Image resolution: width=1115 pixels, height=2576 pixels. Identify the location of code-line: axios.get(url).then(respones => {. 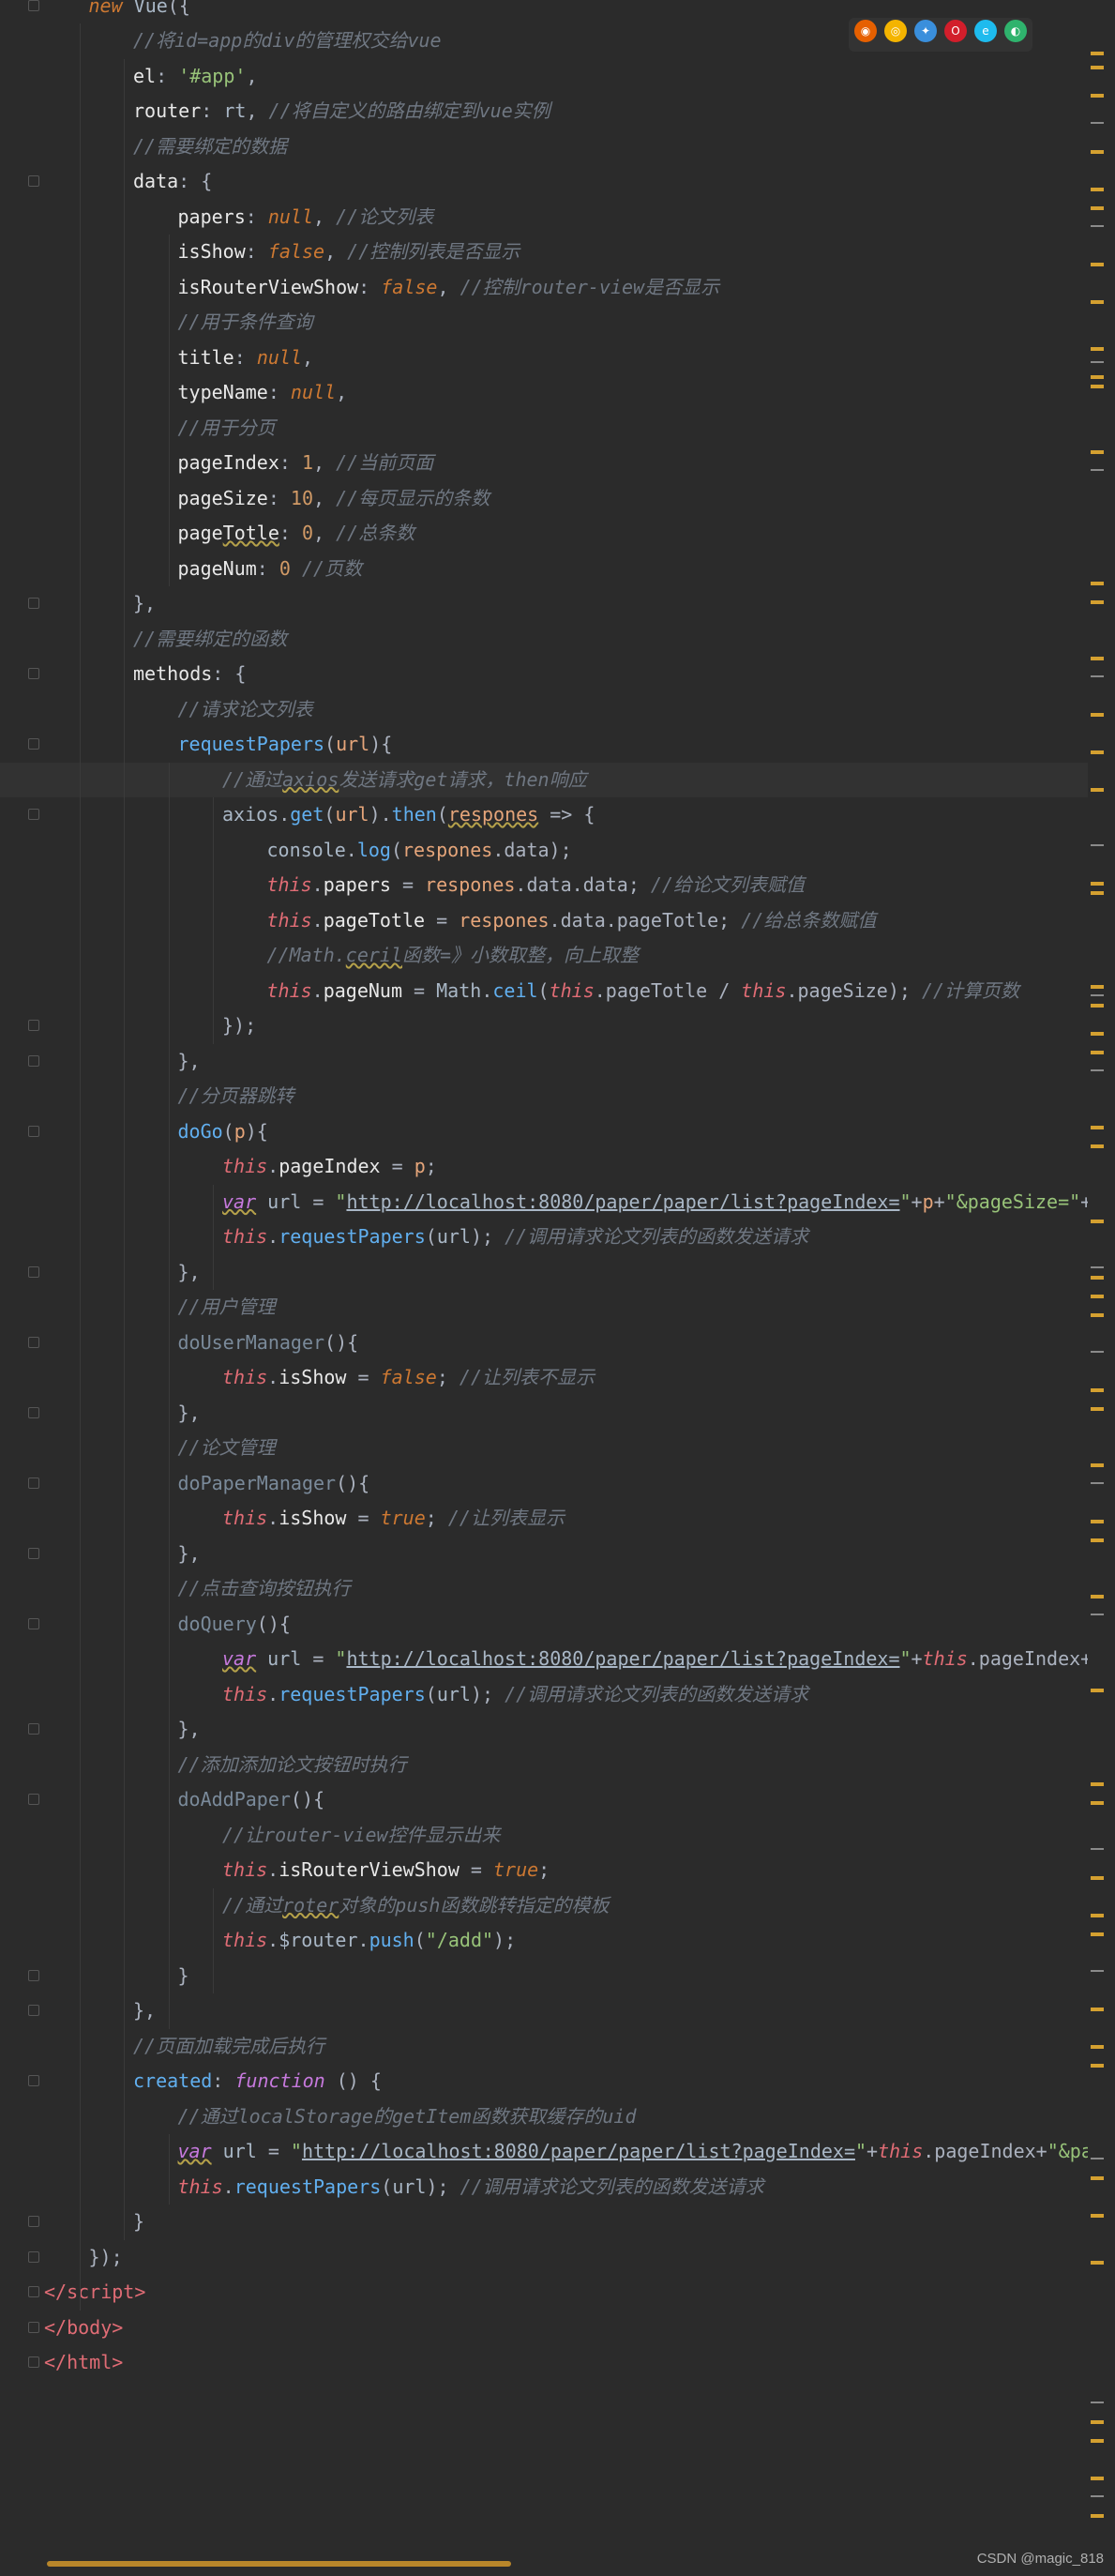
(544, 815).